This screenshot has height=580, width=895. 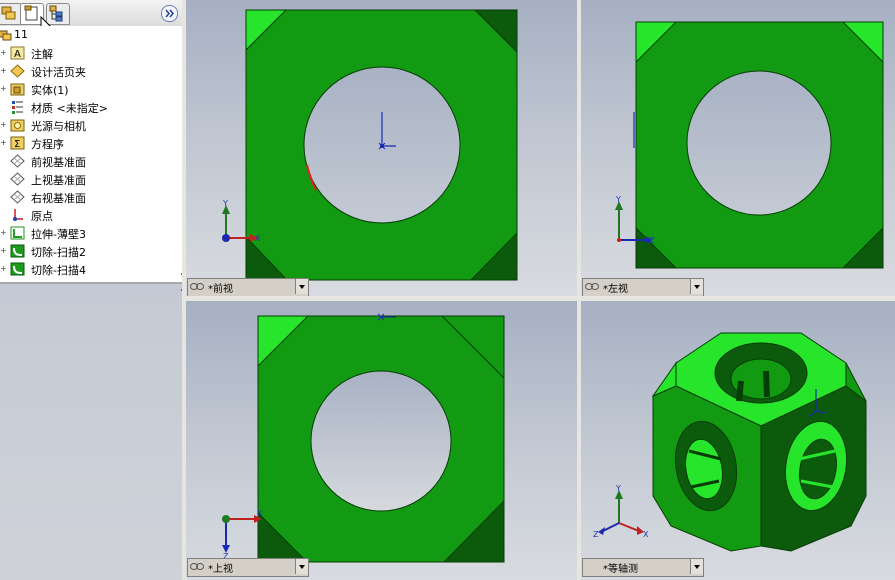 I want to click on double-chevron-right-icon, so click(x=169, y=13).